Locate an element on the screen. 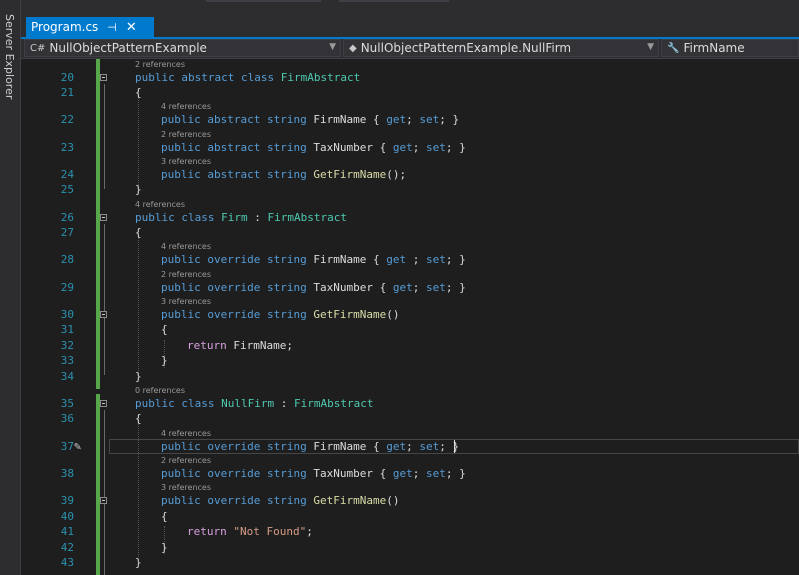  line-number: 43 is located at coordinates (67, 562).